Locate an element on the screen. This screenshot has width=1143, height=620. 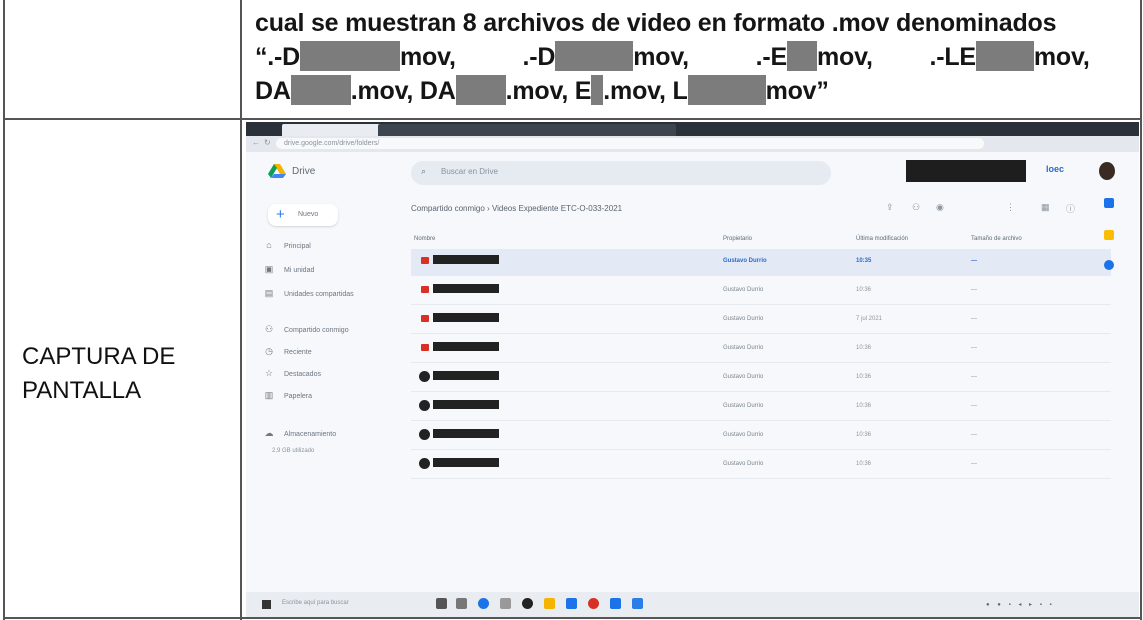
description-line-2: “.-D mov, .-D mov, .-E mov, .-LE mov, is located at coordinates (695, 57).